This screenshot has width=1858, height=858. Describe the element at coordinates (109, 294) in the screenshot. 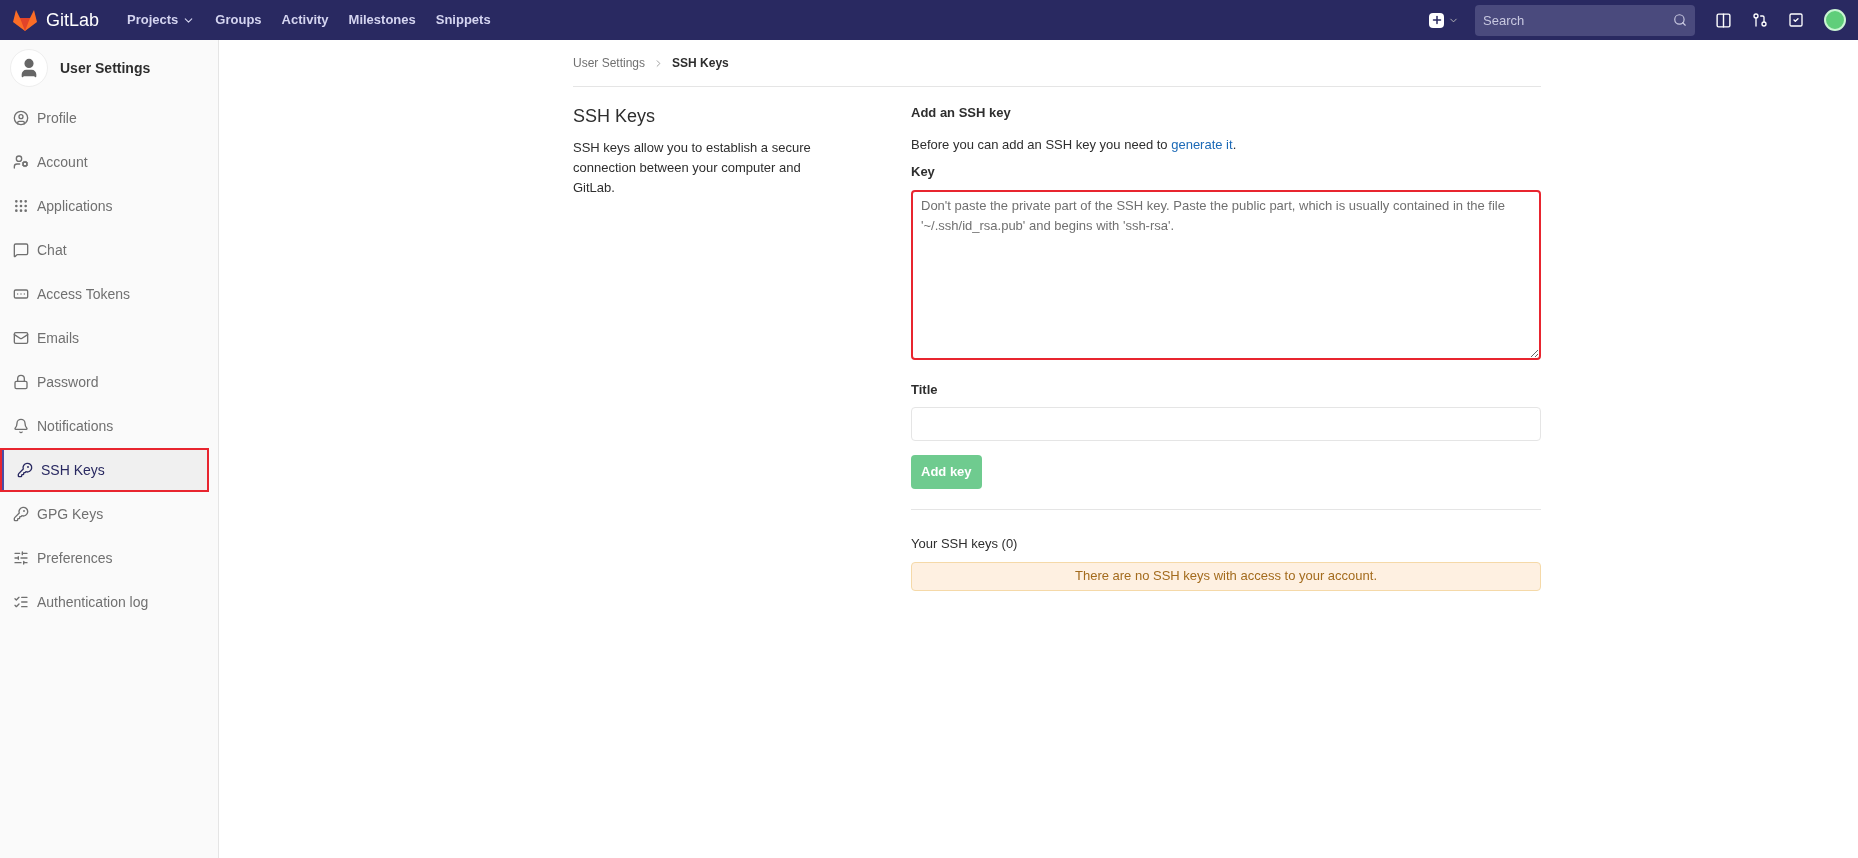

I see `sidebar-item: Access Tokens` at that location.